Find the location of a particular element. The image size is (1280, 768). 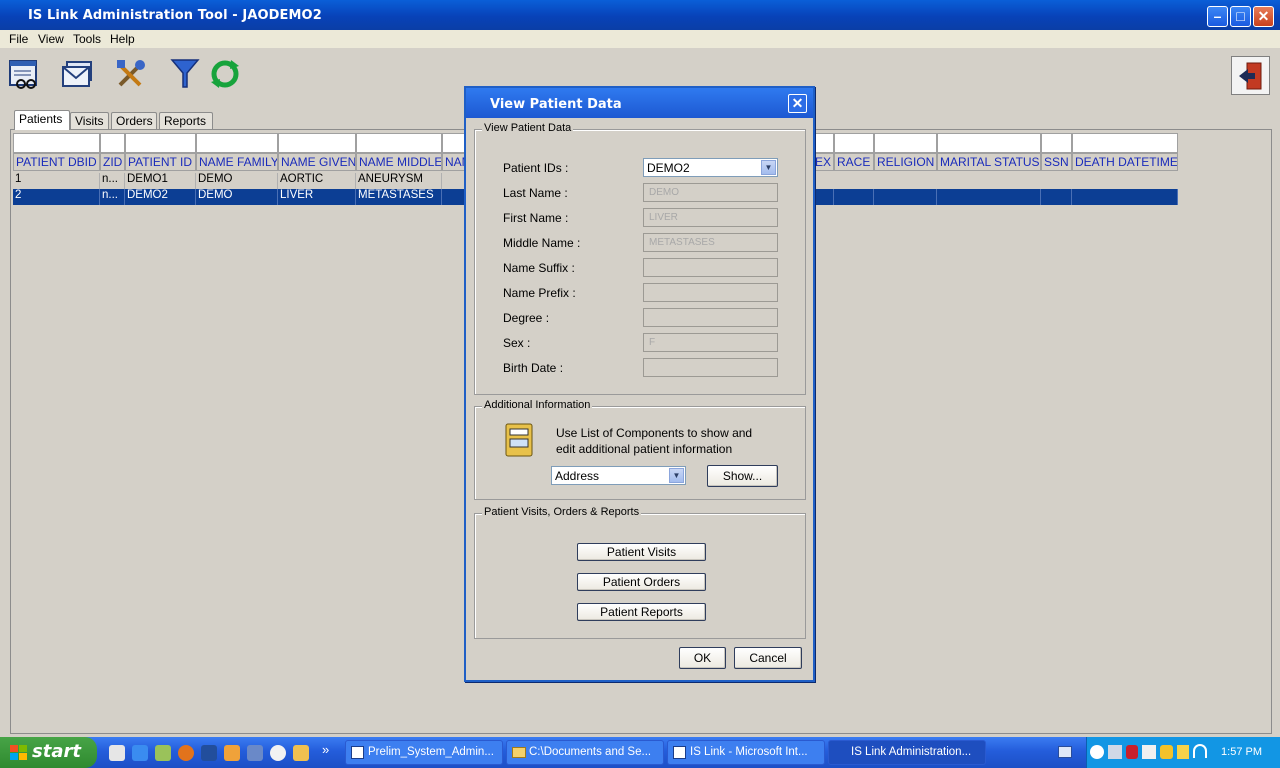

start-button: start is located at coordinates (48, 752).